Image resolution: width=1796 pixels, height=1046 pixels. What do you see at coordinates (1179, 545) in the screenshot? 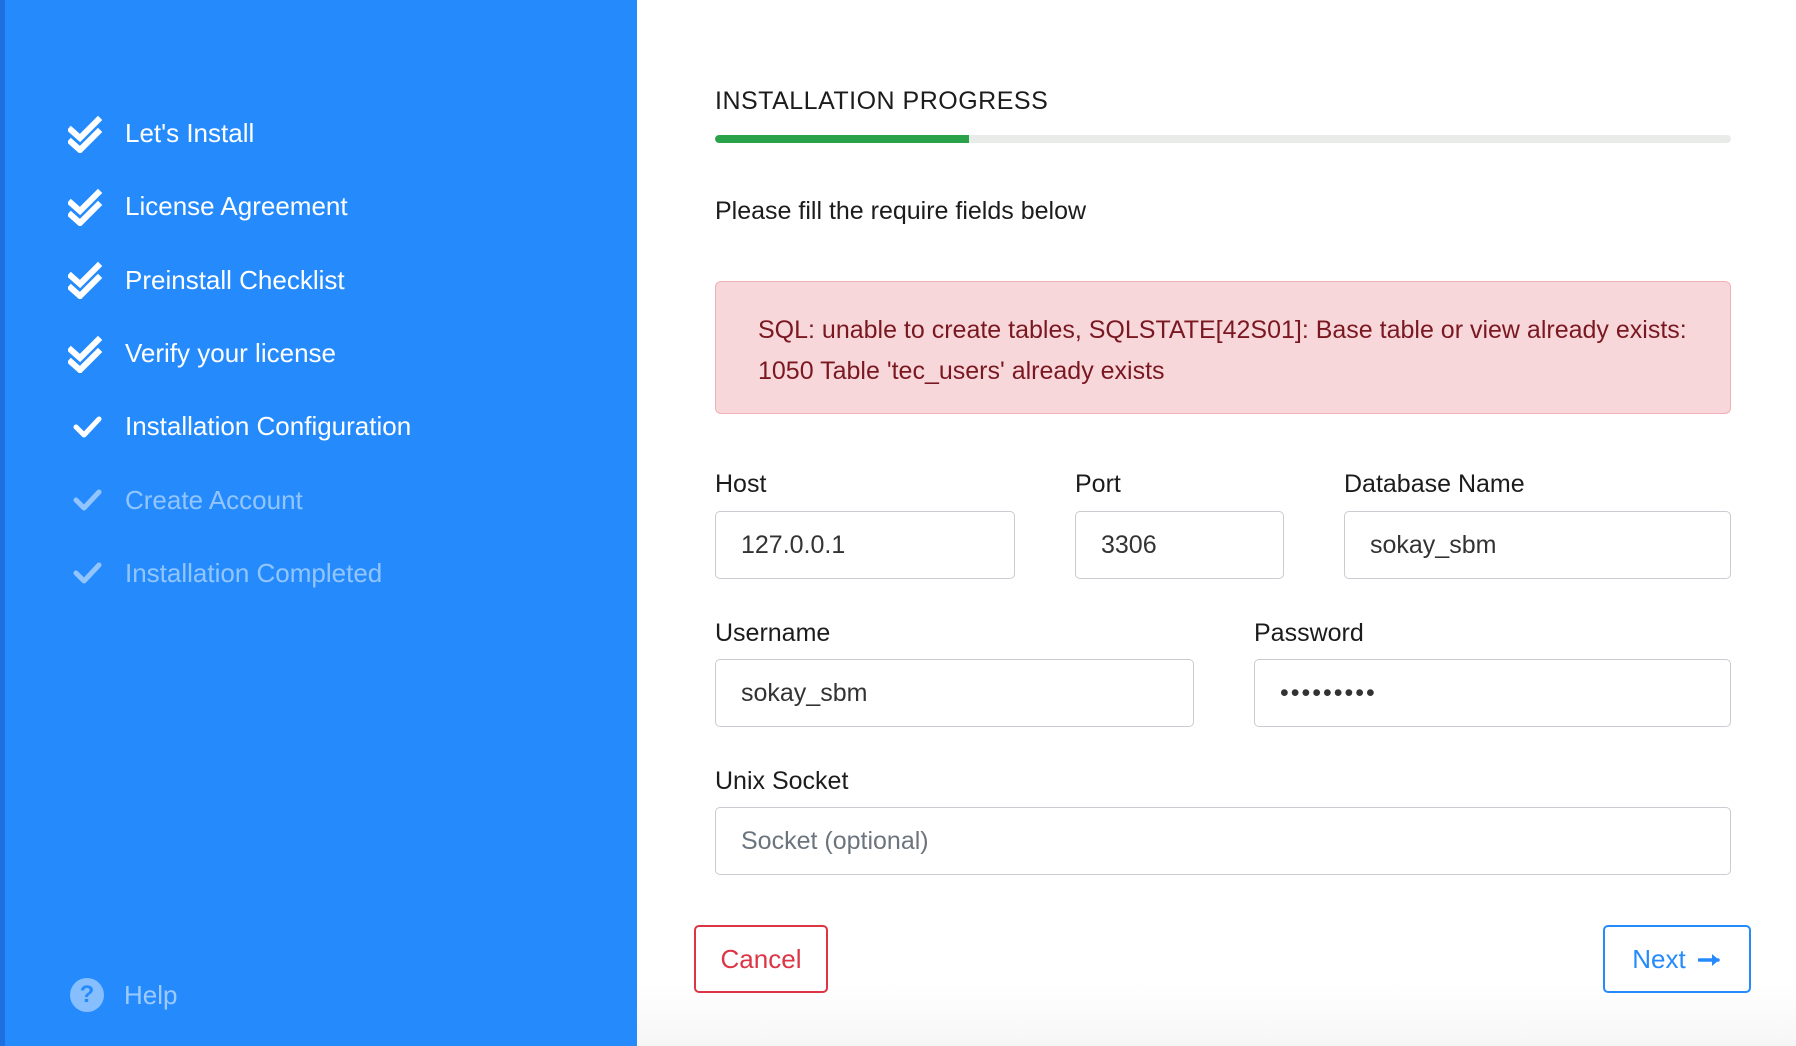
I see `port-input` at bounding box center [1179, 545].